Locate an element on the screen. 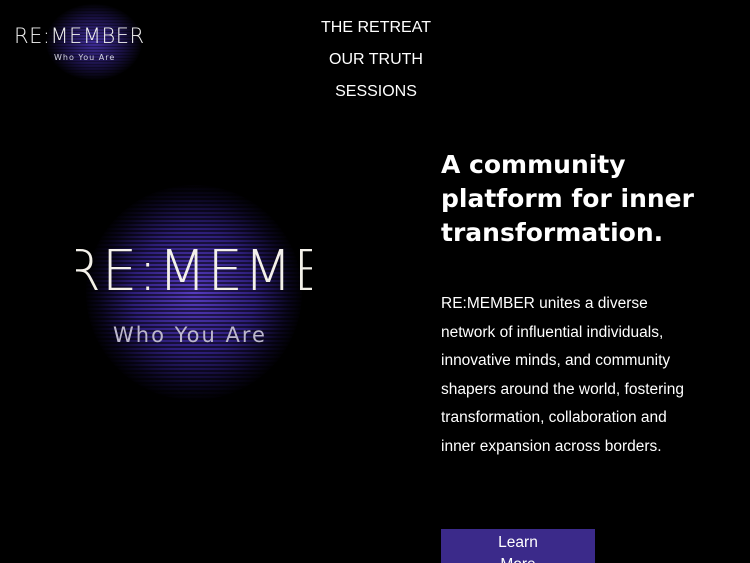  learn-more-button: Learn More is located at coordinates (518, 546).